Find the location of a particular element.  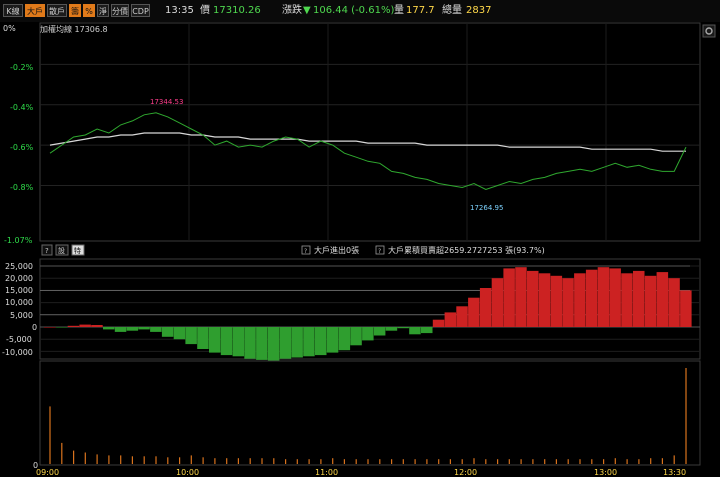

x-tick-1100: 11:00 is located at coordinates (326, 472).